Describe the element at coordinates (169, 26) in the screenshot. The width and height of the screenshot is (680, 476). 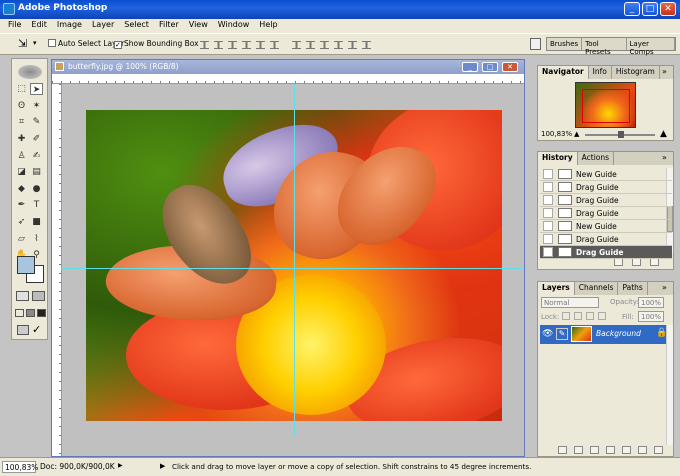
I see `menu-filter: Filter` at that location.